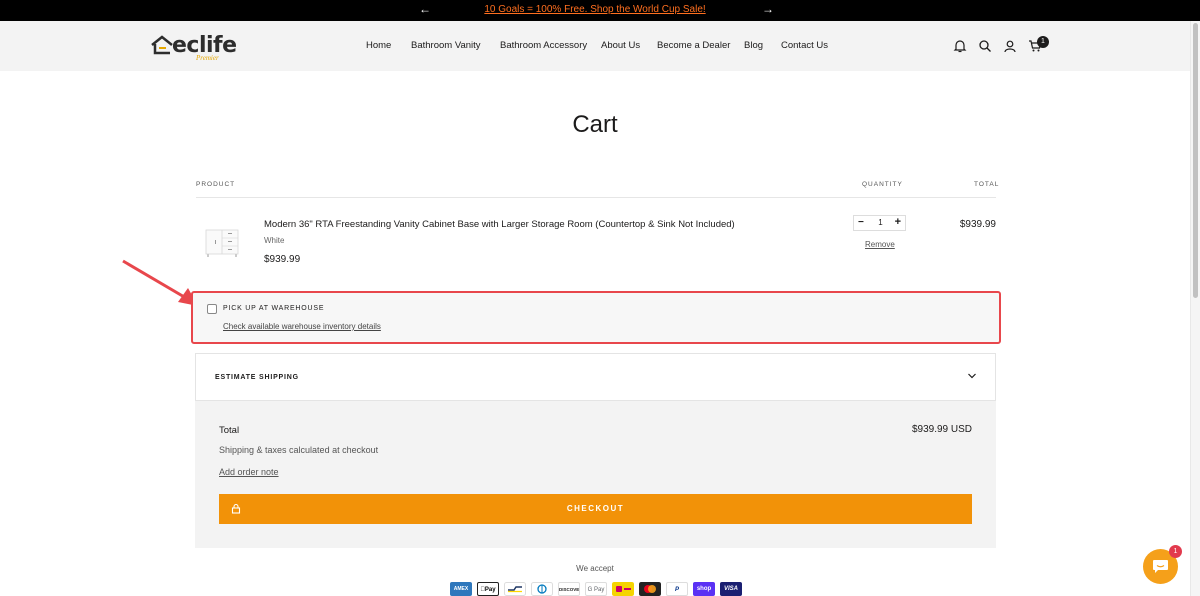  Describe the element at coordinates (378, 45) in the screenshot. I see `nav-home: Home` at that location.